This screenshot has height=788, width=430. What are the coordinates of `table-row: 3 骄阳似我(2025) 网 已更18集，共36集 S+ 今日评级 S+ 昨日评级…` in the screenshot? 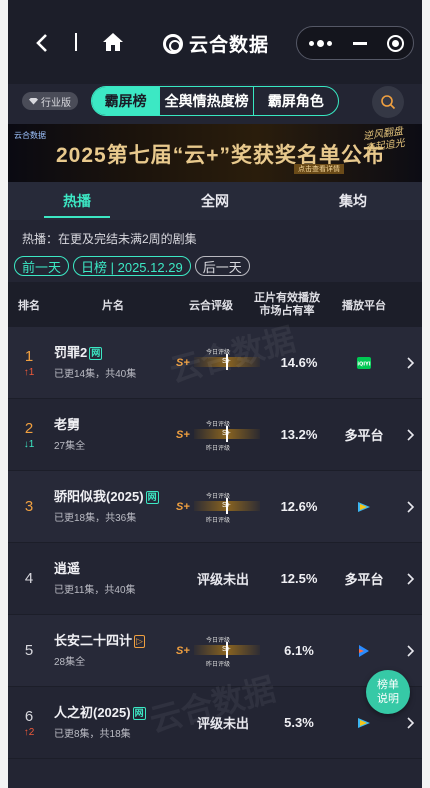 It's located at (215, 507).